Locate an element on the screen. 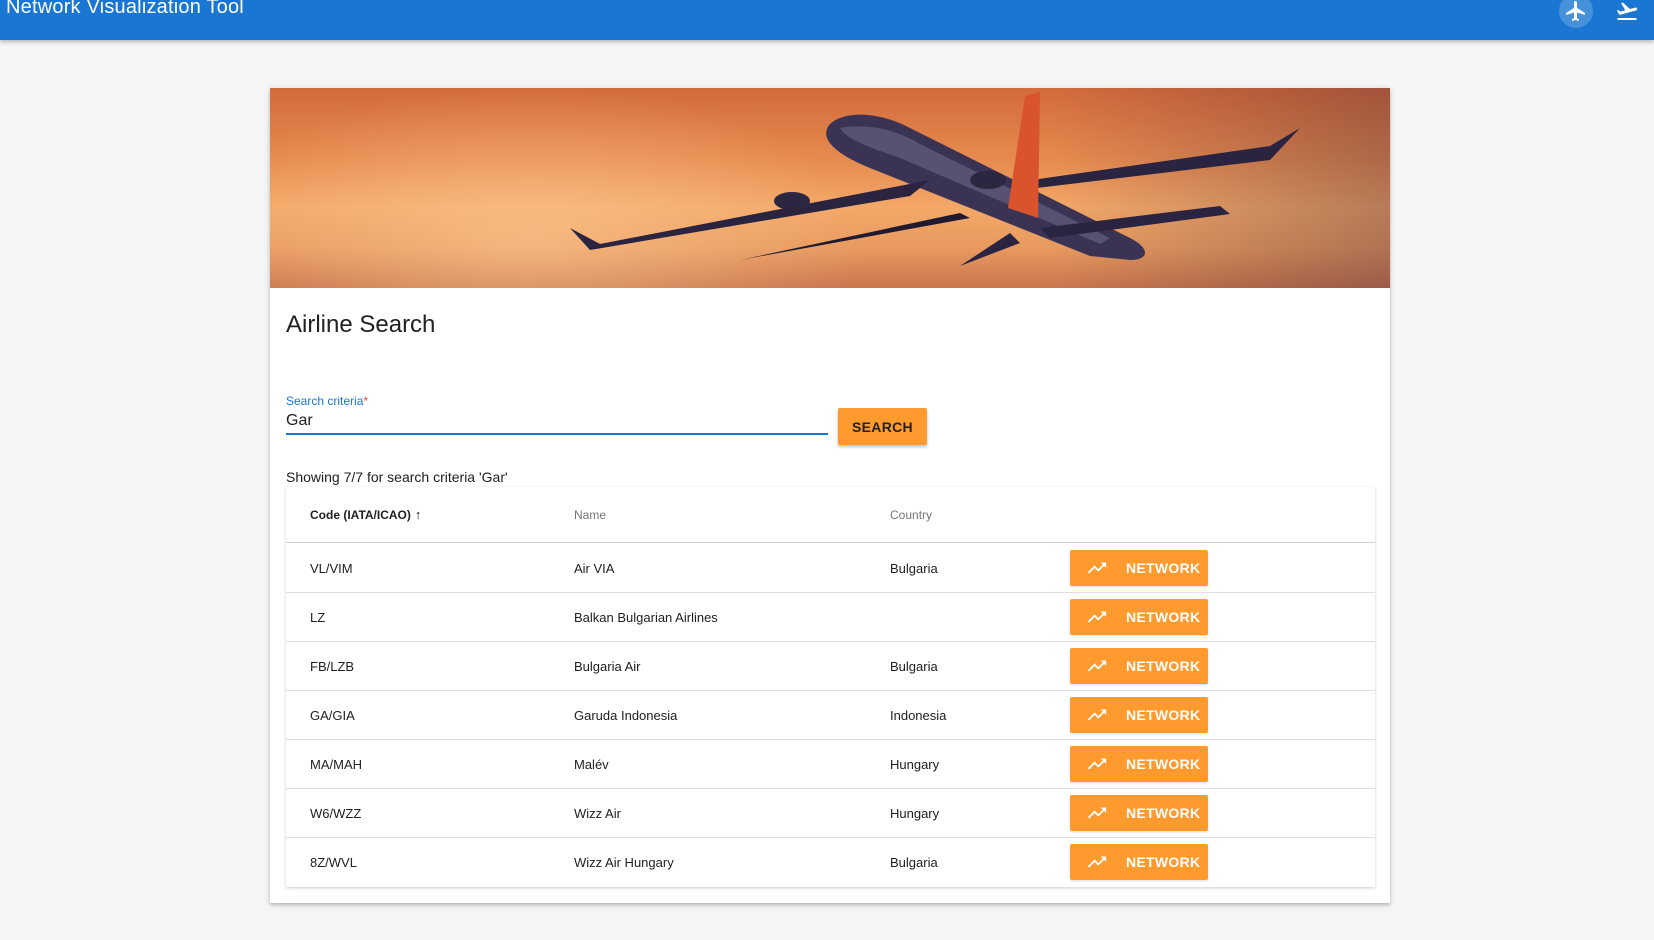 The width and height of the screenshot is (1654, 940). cell-code: W6/WZZ is located at coordinates (336, 813).